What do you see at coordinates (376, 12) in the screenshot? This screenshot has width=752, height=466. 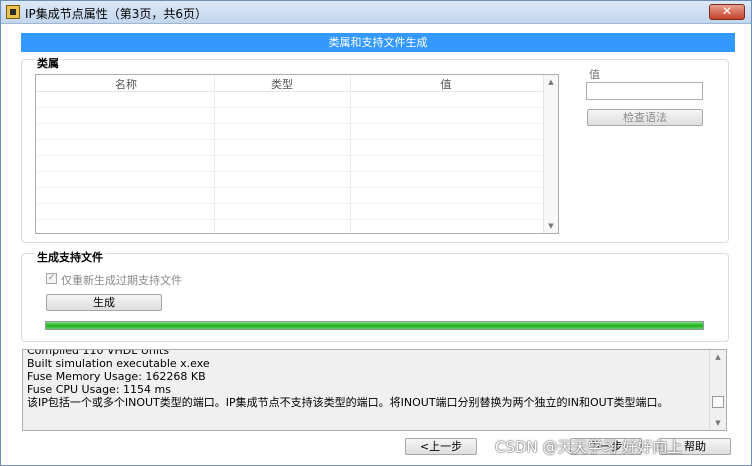 I see `title-bar: IP集成节点属性（第3页，共6页） ✕` at bounding box center [376, 12].